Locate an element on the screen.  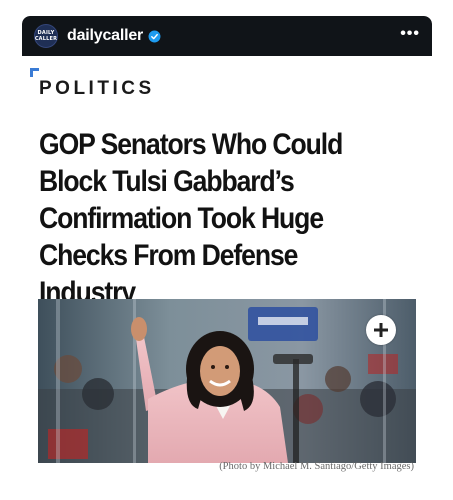
section-label: POLITICS is located at coordinates (97, 88).